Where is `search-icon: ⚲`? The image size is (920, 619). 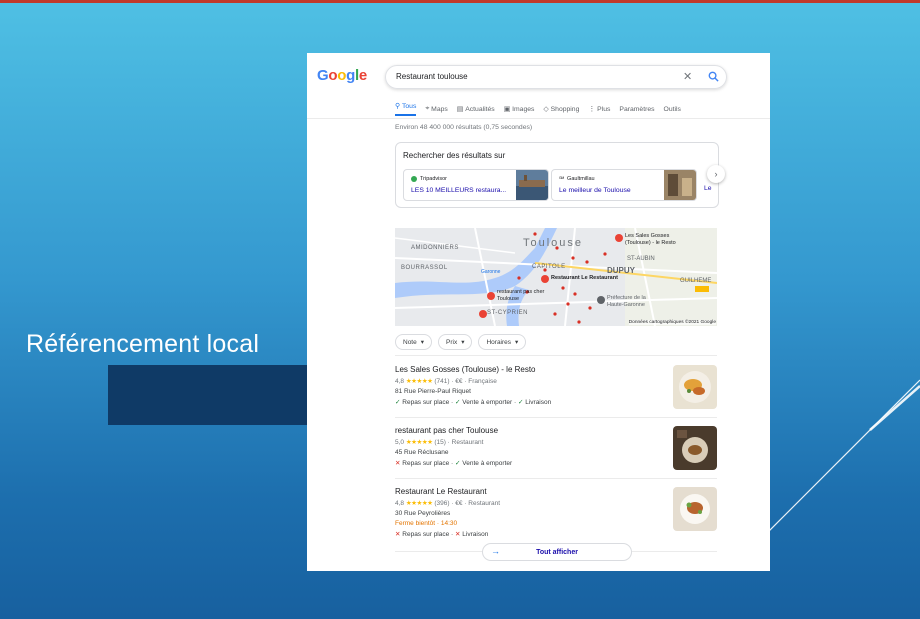
search-icon: ⚲ is located at coordinates (397, 106).